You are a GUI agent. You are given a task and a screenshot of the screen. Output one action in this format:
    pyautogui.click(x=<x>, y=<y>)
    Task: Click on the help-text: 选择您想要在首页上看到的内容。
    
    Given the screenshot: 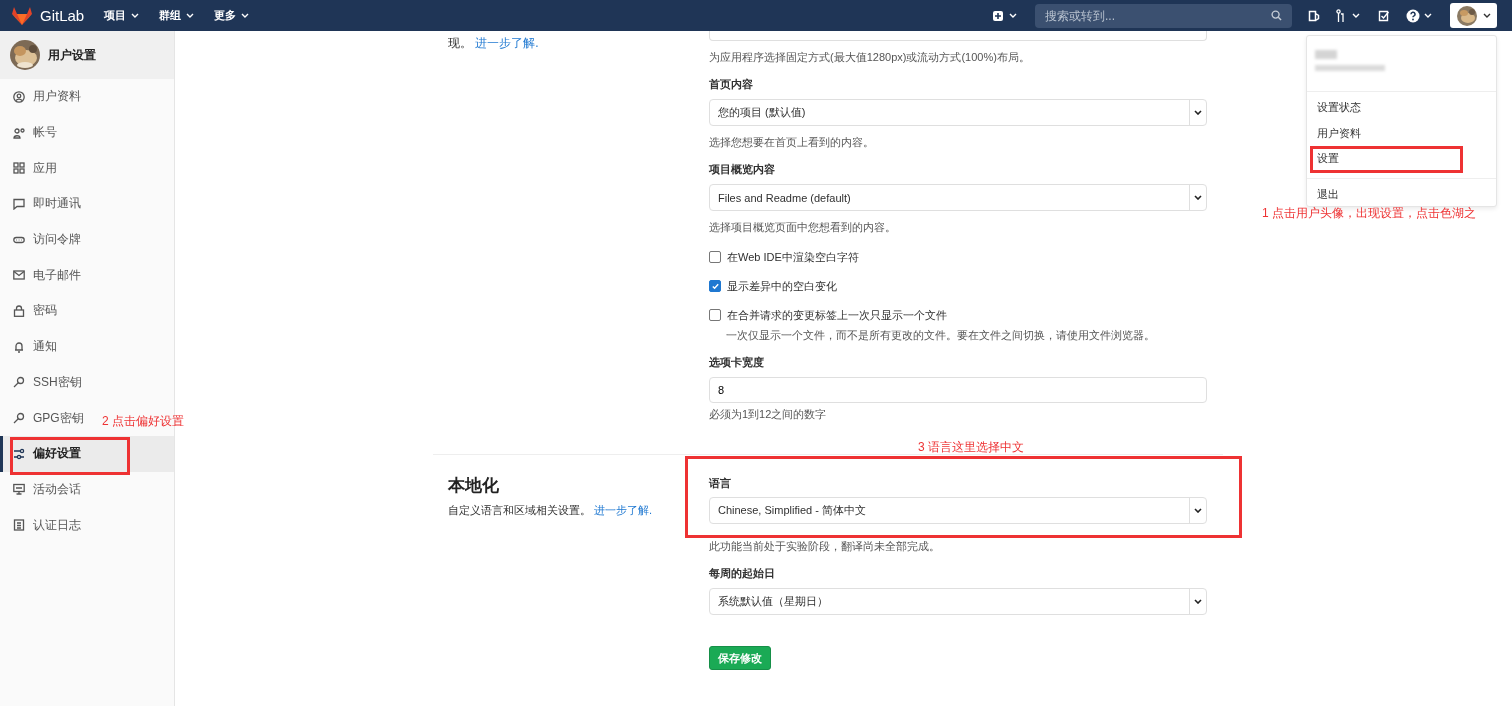 What is the action you would take?
    pyautogui.click(x=792, y=142)
    